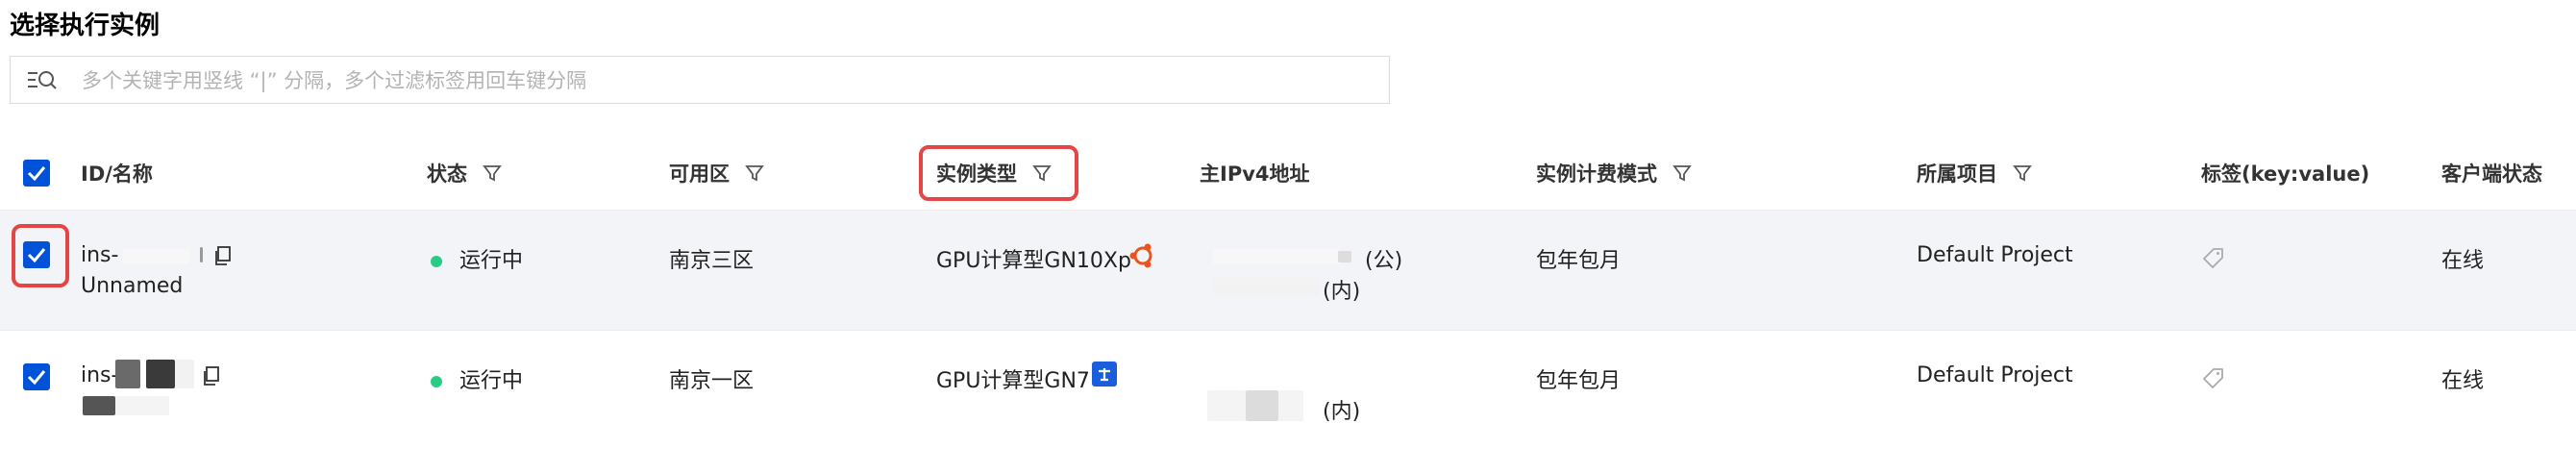  I want to click on column-header-billing: 实例计费模式, so click(1614, 173).